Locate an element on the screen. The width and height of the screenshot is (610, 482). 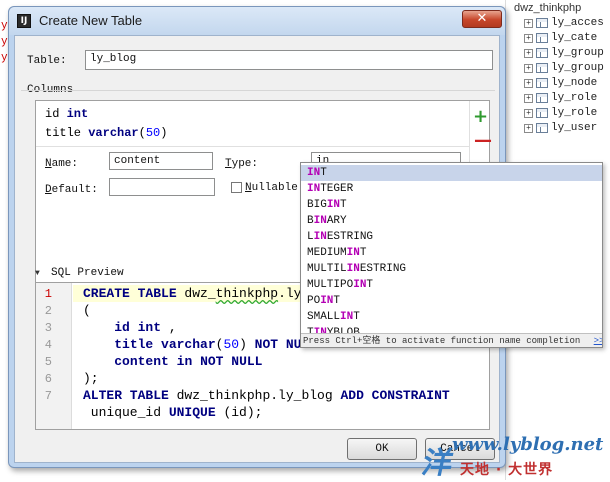
default-value-input is located at coordinates (162, 187).